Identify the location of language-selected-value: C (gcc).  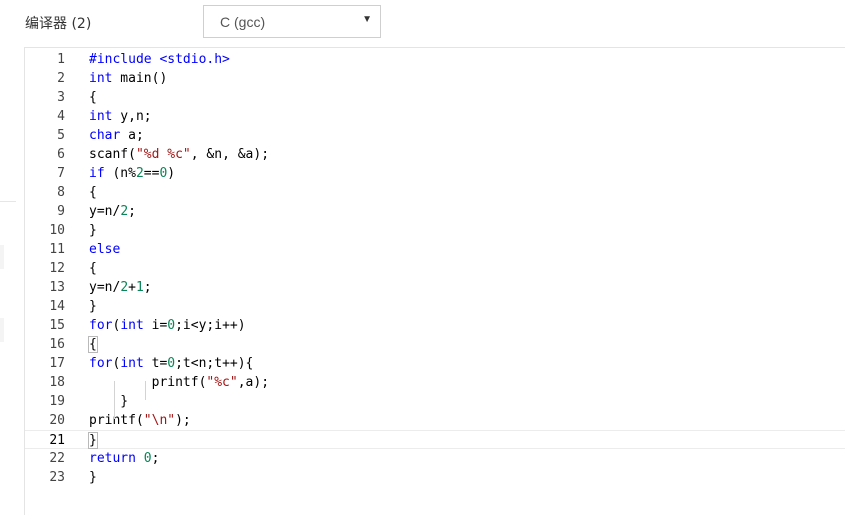
(243, 22).